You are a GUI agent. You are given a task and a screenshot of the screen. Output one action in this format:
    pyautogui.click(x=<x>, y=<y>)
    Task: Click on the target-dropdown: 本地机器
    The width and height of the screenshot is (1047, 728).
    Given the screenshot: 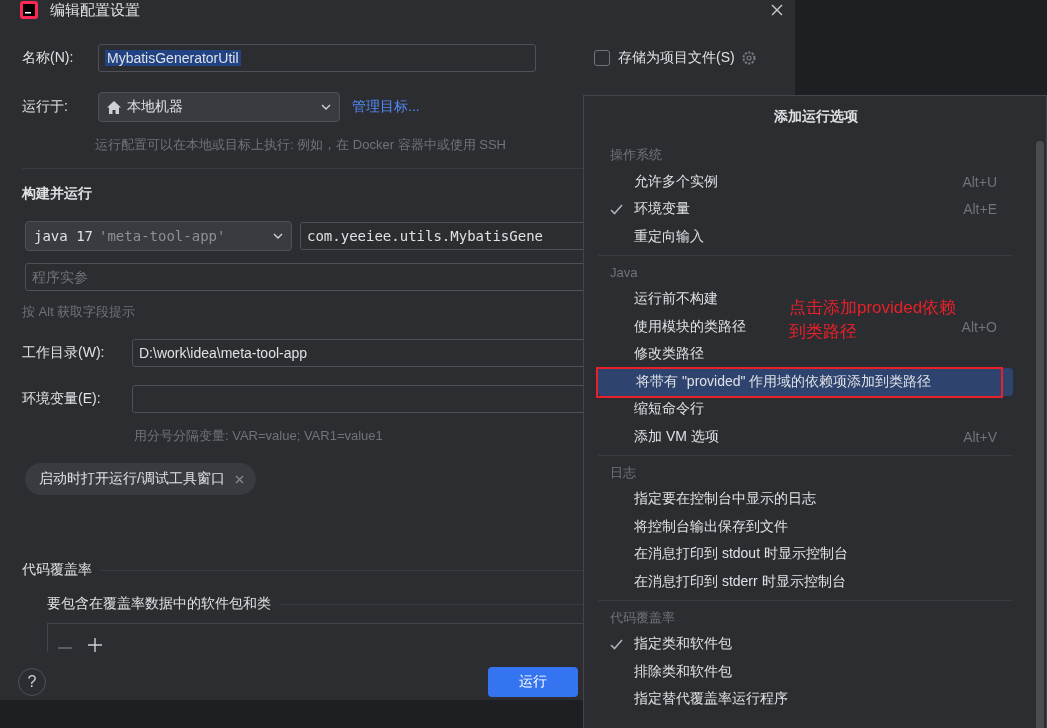 What is the action you would take?
    pyautogui.click(x=219, y=107)
    